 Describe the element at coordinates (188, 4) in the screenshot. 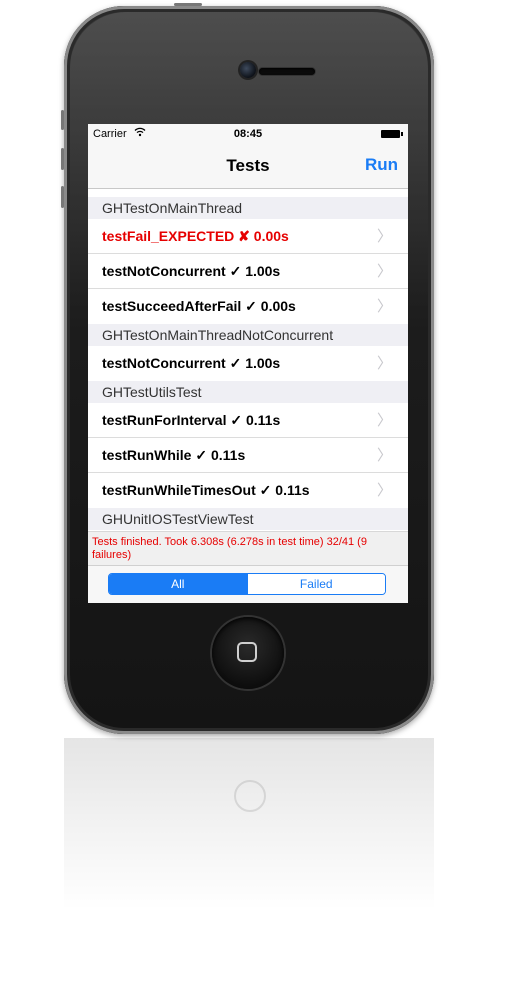

I see `power-button` at that location.